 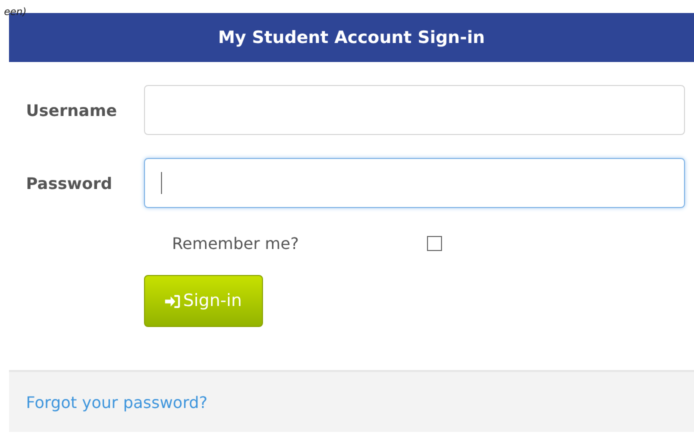 I want to click on field-label: Username, so click(x=72, y=110).